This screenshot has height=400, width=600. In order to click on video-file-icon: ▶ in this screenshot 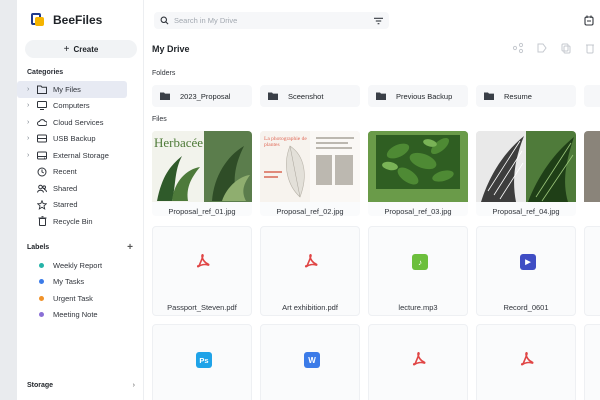, I will do `click(528, 262)`.